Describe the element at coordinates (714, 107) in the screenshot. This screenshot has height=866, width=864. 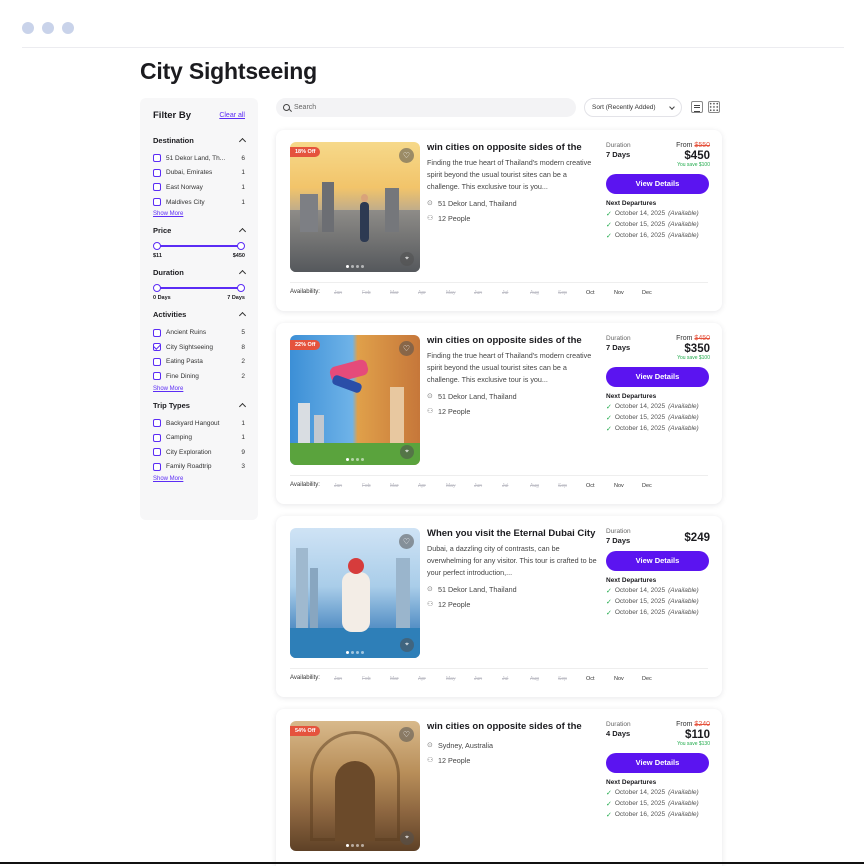
I see `grid-view-icon` at that location.